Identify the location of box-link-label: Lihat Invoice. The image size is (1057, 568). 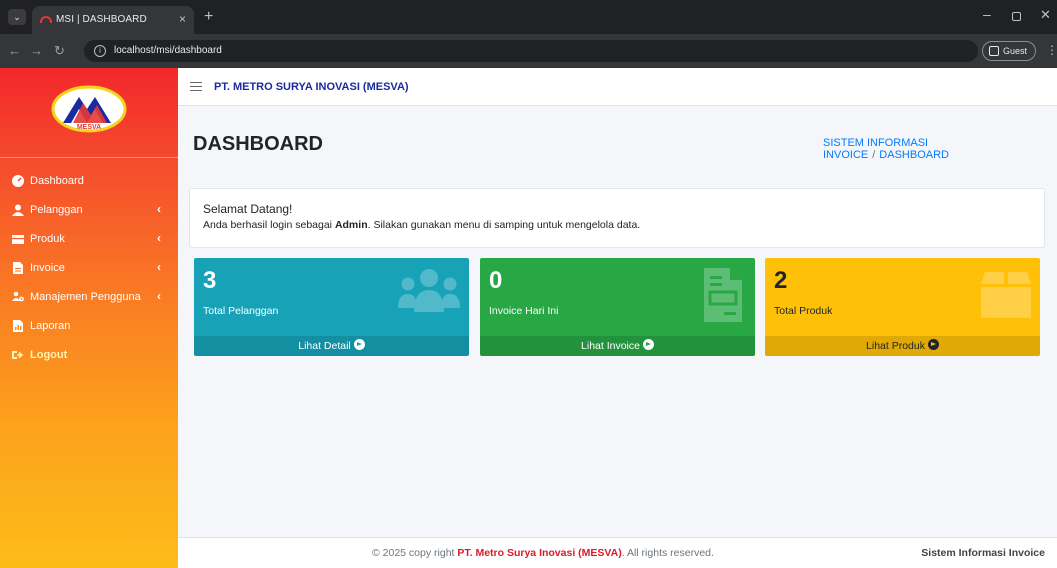
(610, 346).